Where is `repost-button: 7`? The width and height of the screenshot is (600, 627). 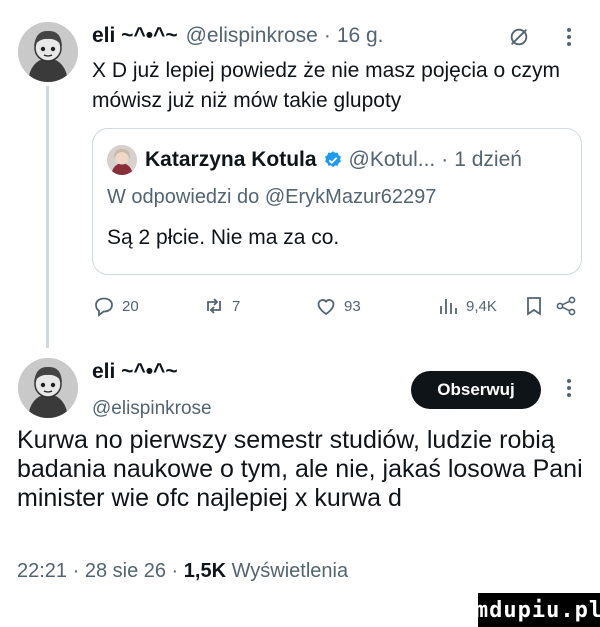 repost-button: 7 is located at coordinates (221, 306).